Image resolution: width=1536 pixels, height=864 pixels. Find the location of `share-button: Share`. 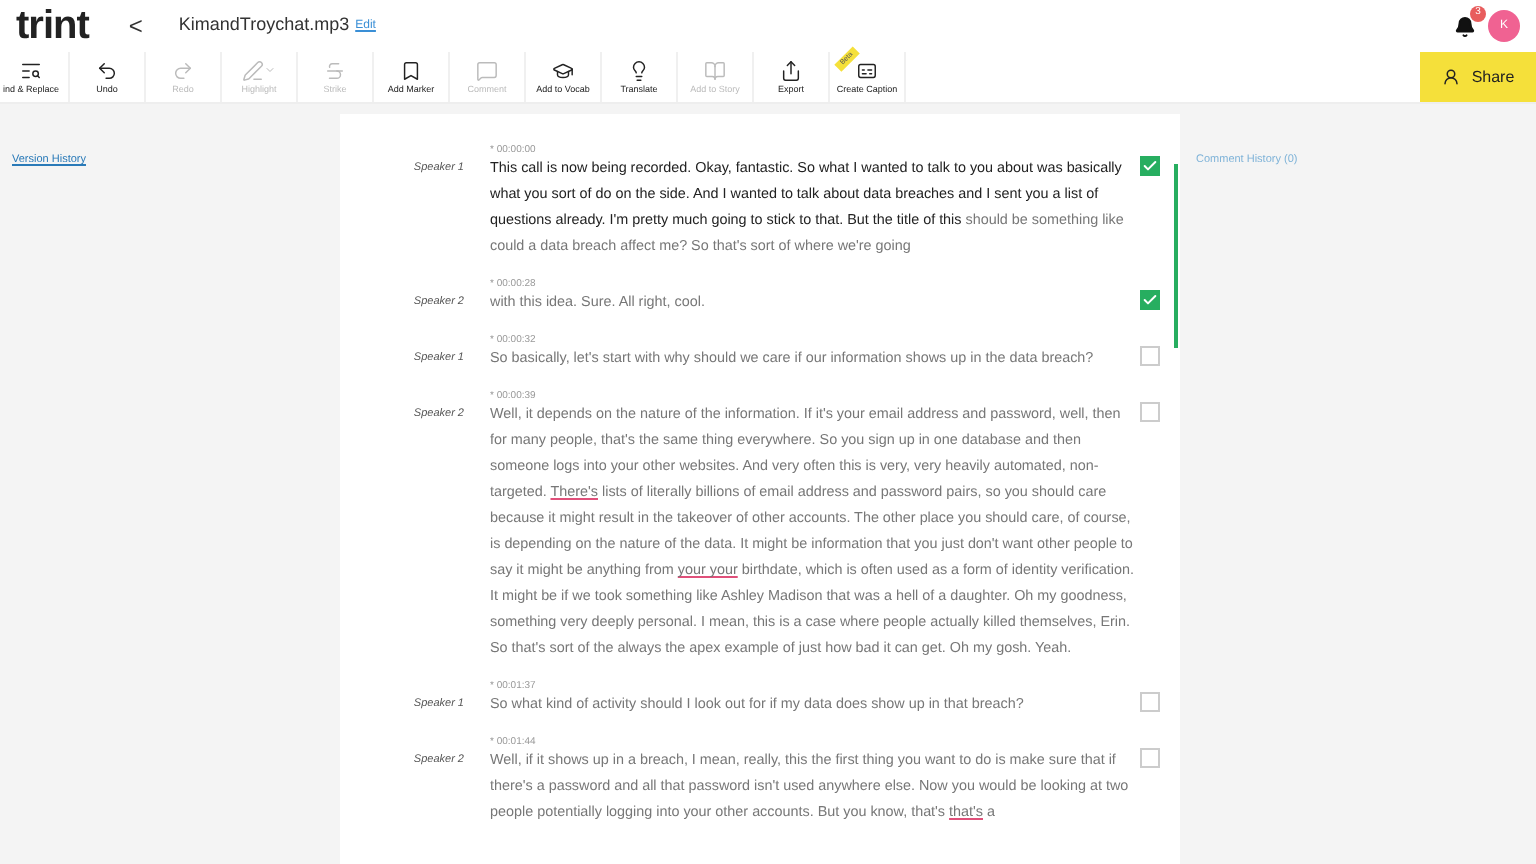

share-button: Share is located at coordinates (1478, 77).